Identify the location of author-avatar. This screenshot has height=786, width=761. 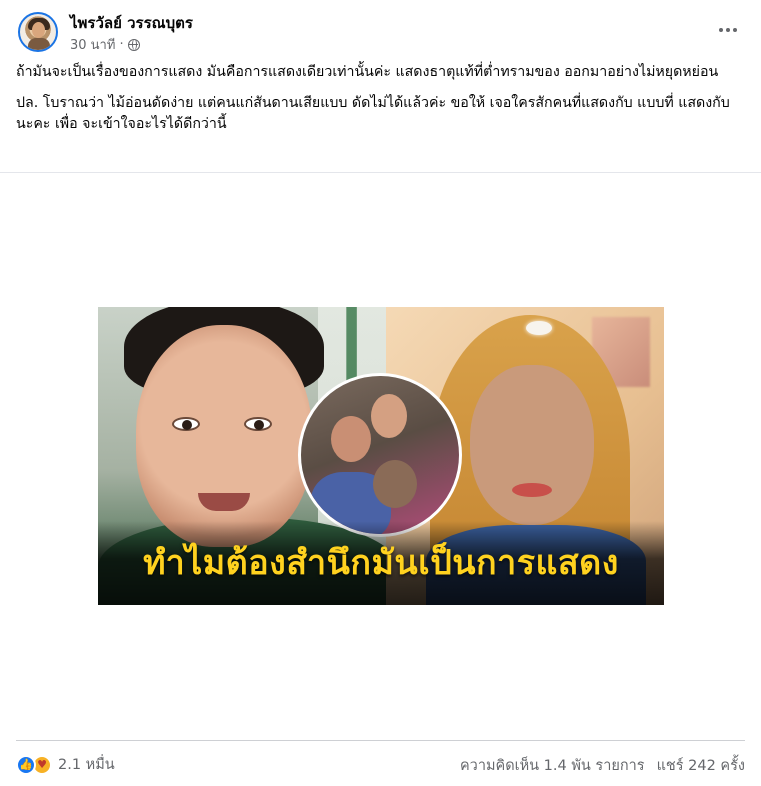
(38, 32).